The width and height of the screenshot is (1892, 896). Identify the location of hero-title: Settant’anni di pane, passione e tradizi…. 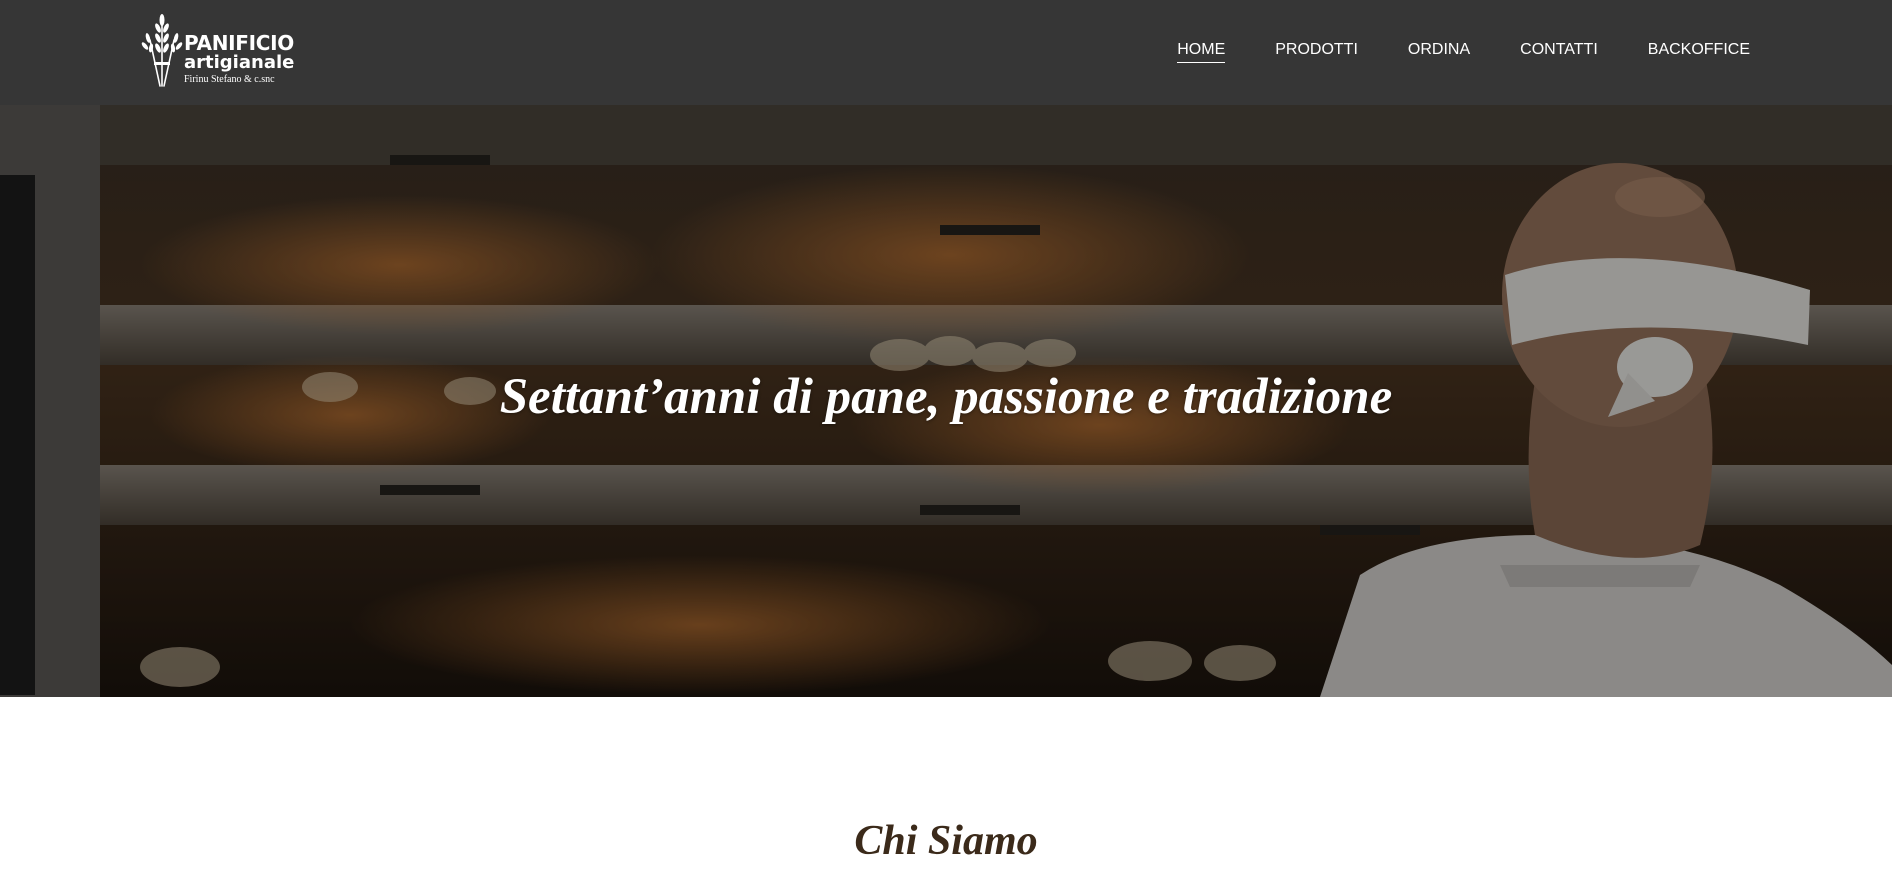
(946, 397).